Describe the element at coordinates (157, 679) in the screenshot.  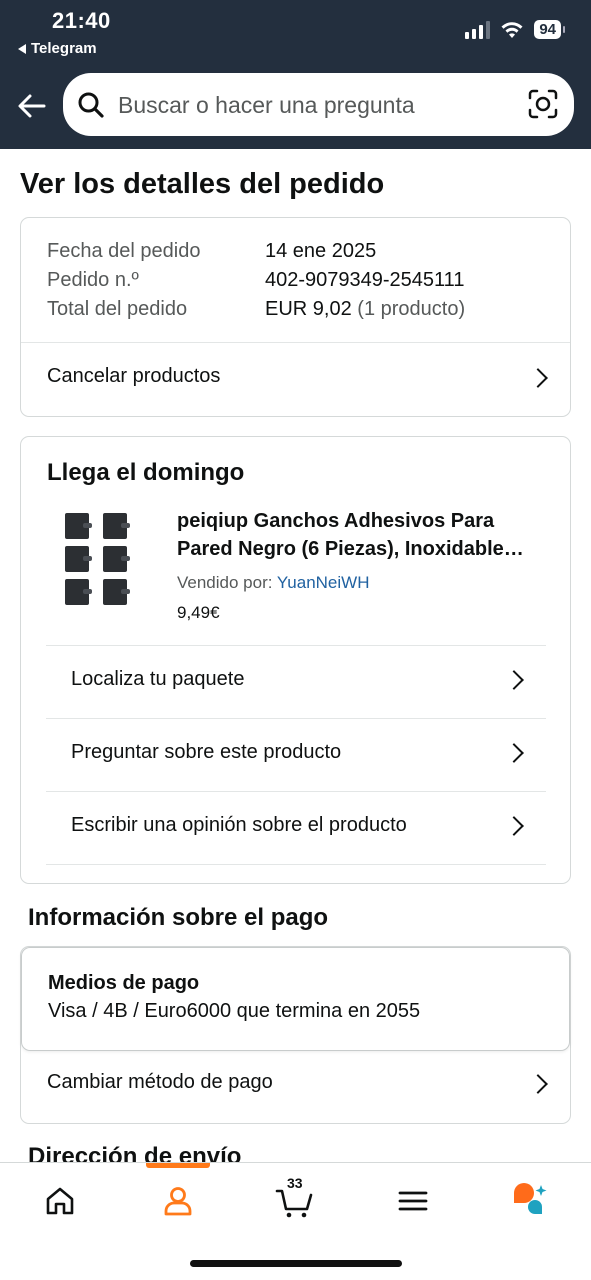
I see `track-package-link: Localiza tu paquete` at that location.